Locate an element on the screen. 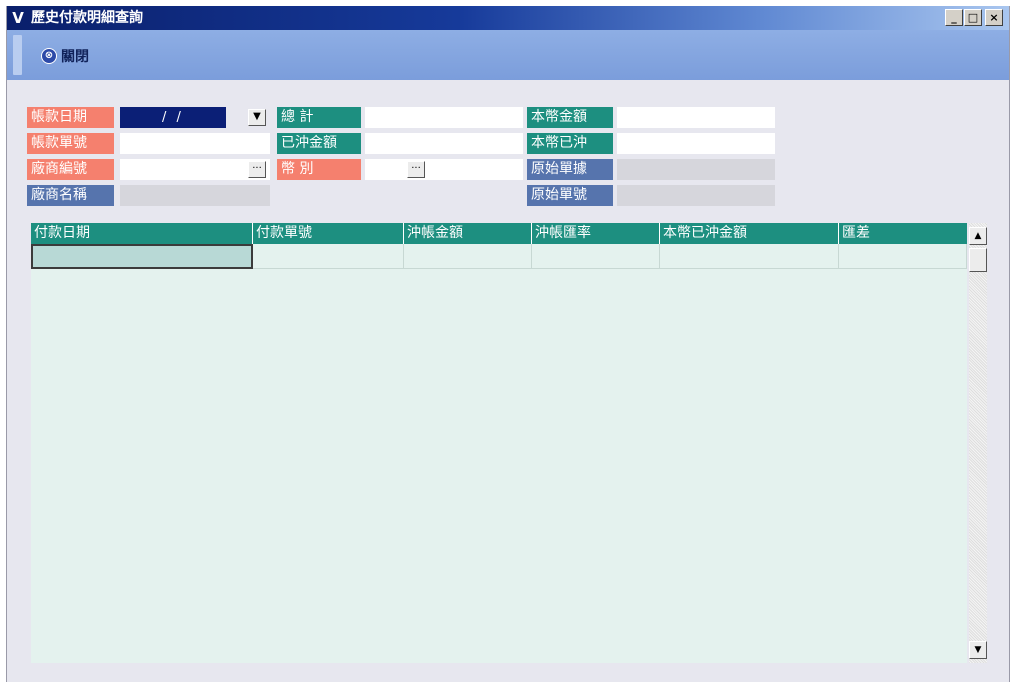 Image resolution: width=1016 pixels, height=682 pixels. local-offset-label: 本幣已沖 is located at coordinates (570, 143).